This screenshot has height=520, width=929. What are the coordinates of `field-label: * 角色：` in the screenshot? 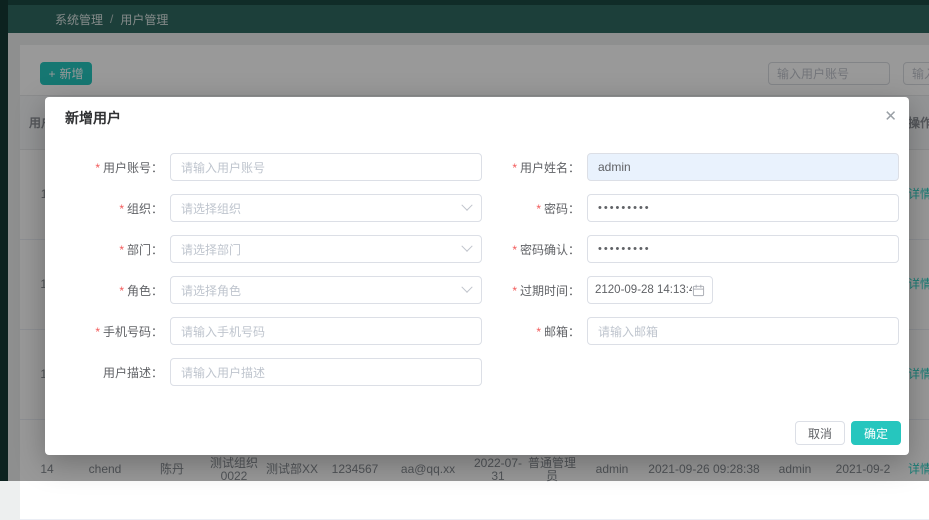 It's located at (114, 290).